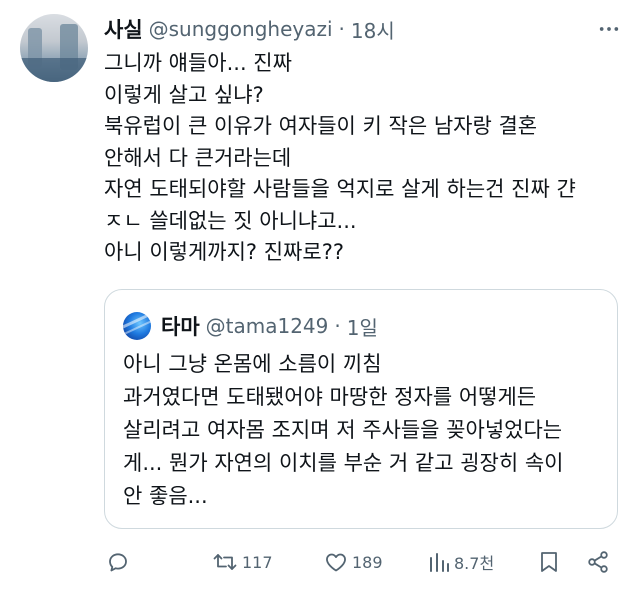  I want to click on quoted-text-line: 살리려고 여자몸 조지며 저 주사들을 꽂아넣었다는, so click(343, 430).